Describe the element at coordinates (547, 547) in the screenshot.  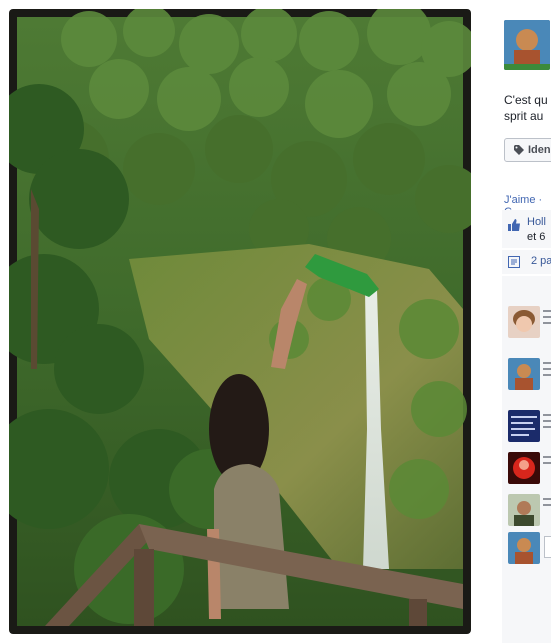
I see `comment-input` at that location.